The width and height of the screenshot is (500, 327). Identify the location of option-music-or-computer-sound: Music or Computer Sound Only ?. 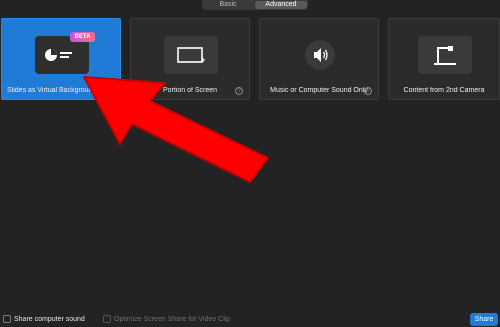
(319, 59).